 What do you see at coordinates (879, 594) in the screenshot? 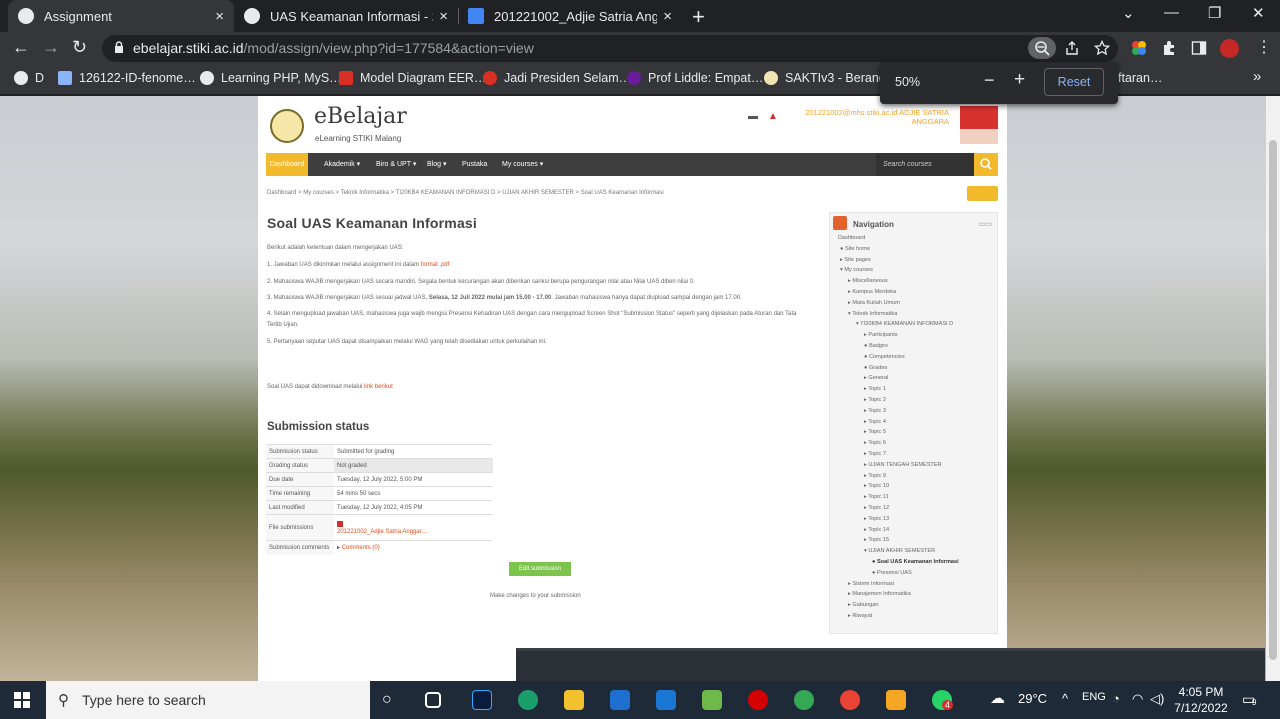
I see `nav-item: ▸ Manajemen Informatika` at bounding box center [879, 594].